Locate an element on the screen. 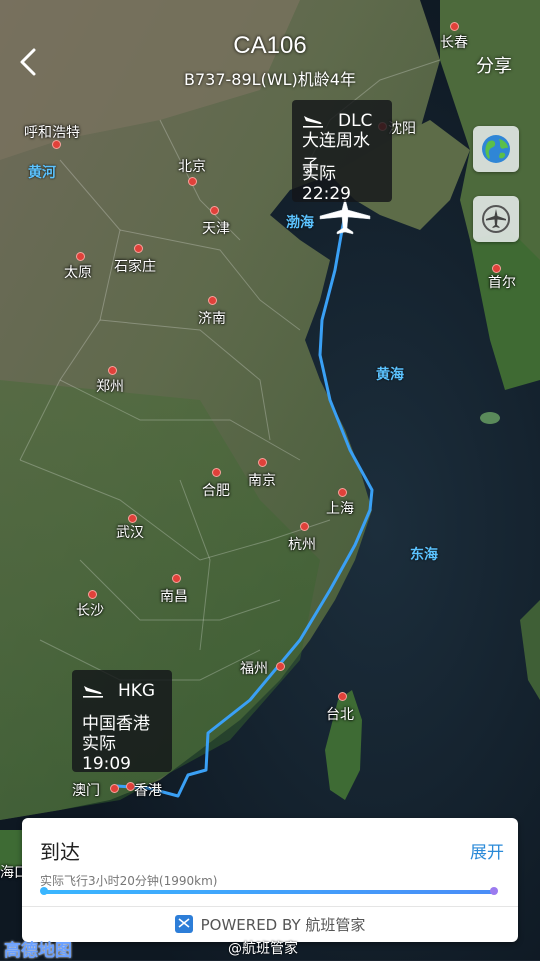  globe-icon is located at coordinates (496, 149).